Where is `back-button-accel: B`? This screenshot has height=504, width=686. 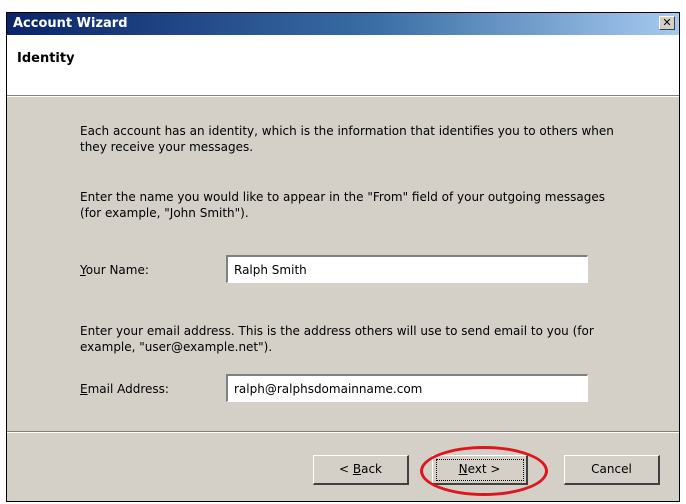
back-button-accel: B is located at coordinates (357, 469).